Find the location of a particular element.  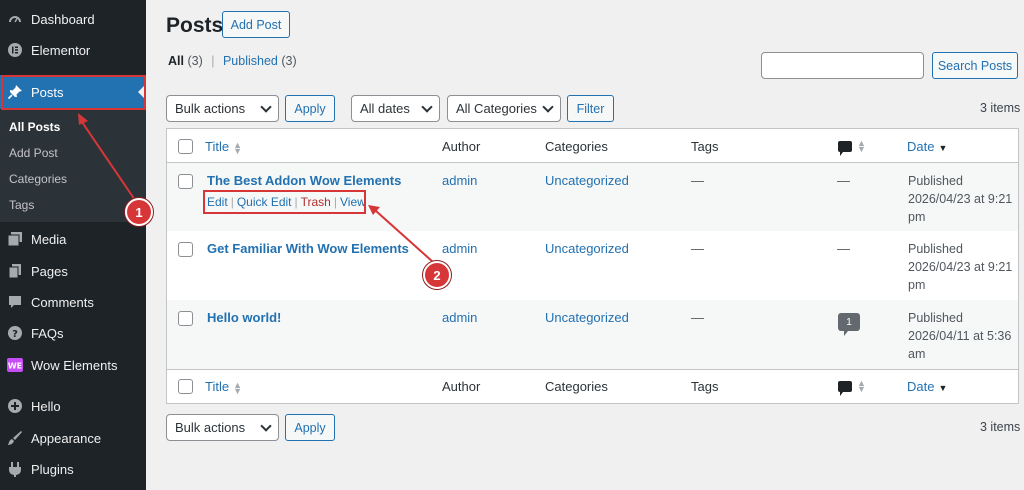

plus-circle-icon is located at coordinates (15, 406).